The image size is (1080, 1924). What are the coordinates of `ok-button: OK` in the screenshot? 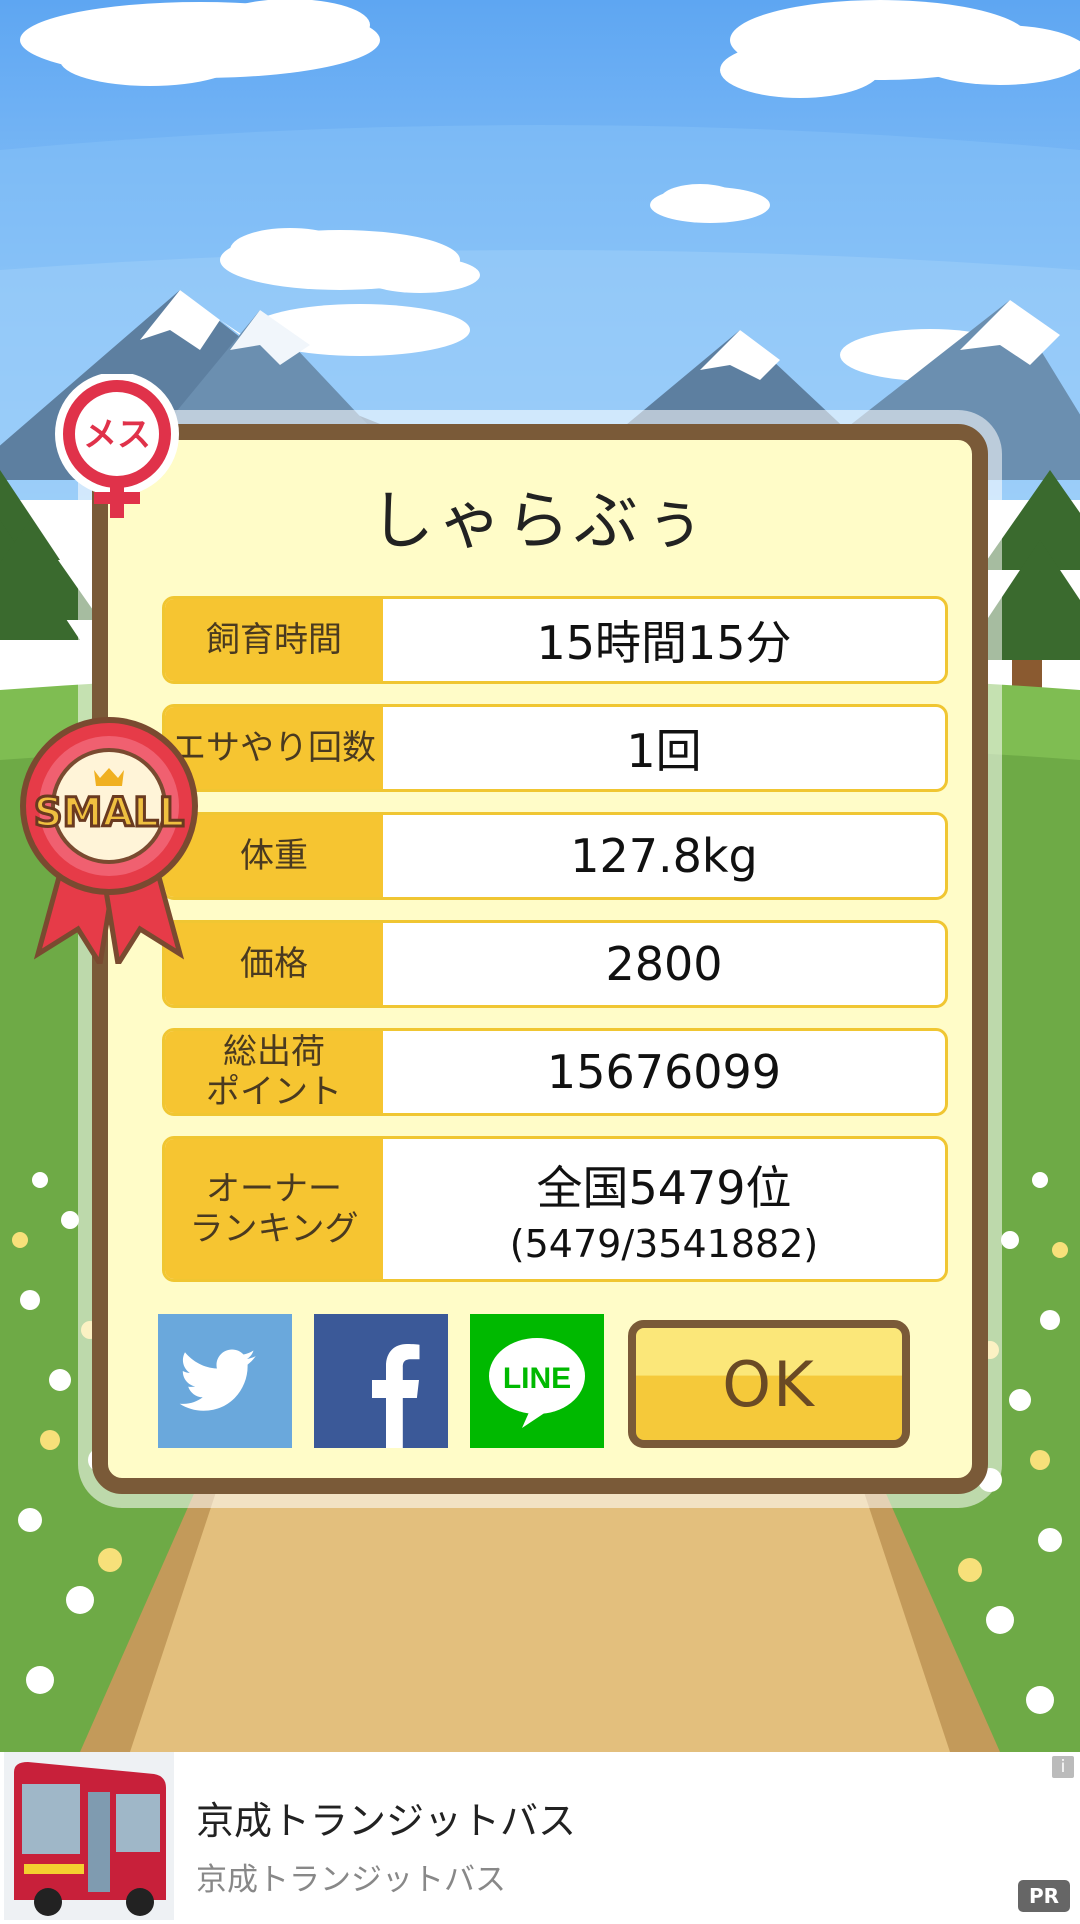 It's located at (769, 1384).